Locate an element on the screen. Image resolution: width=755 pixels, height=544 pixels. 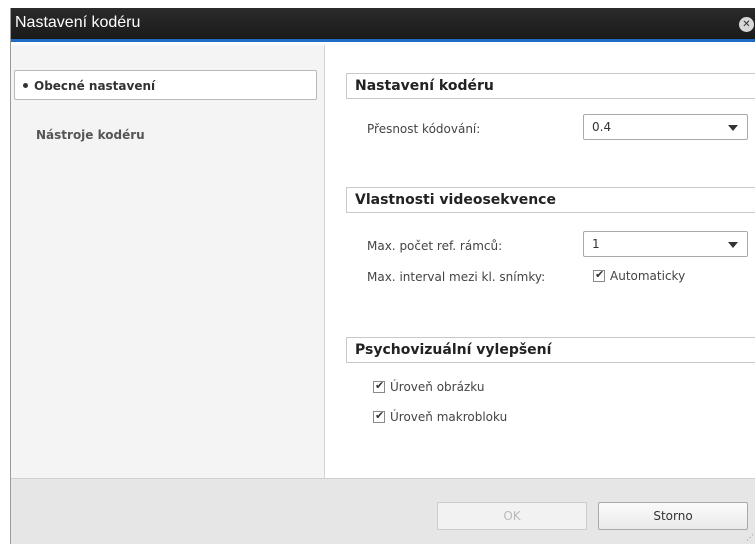
keyint-auto-checkbox: Automaticky is located at coordinates (639, 275).